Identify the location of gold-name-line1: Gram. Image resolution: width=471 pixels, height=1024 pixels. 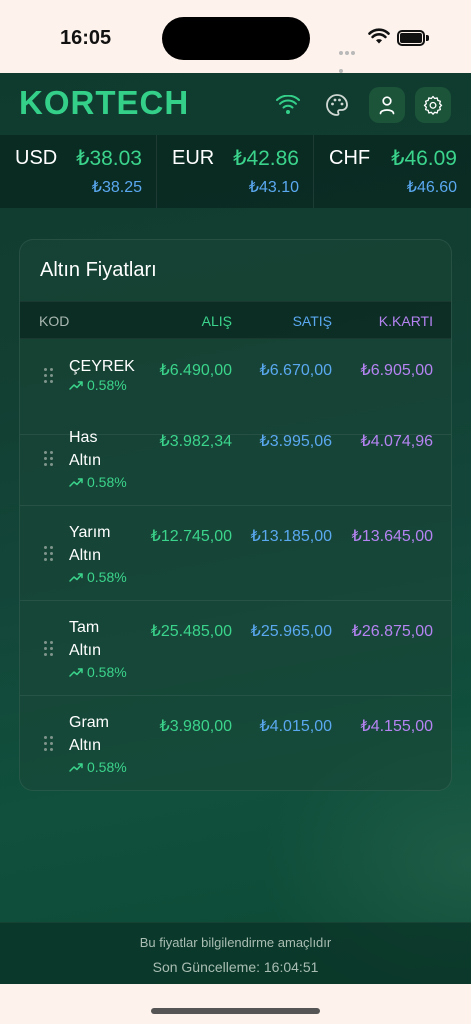
(89, 722).